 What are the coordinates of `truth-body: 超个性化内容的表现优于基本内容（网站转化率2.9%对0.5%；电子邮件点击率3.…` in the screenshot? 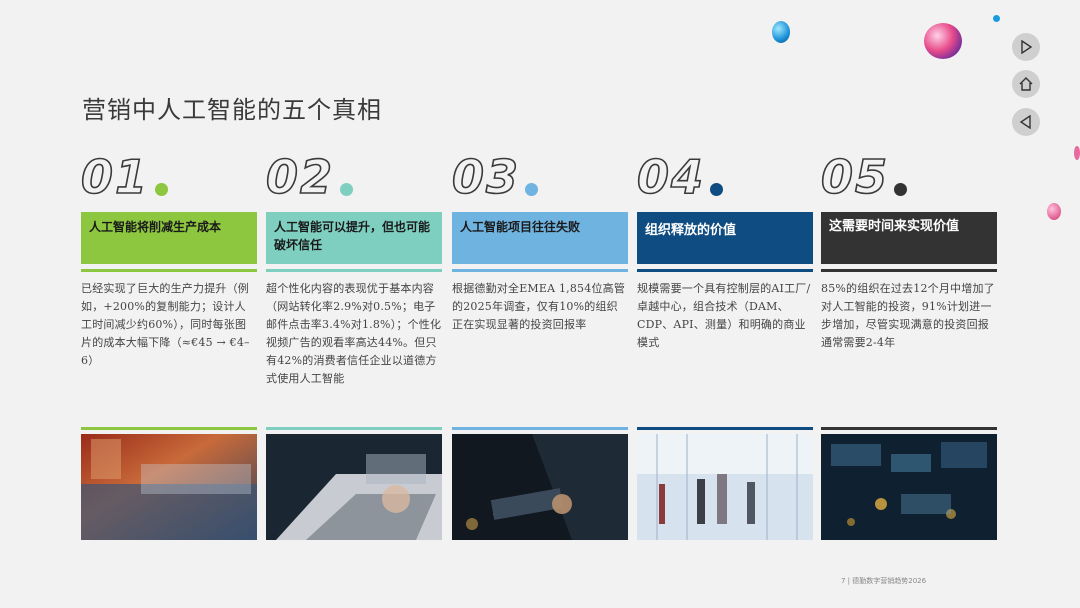 It's located at (354, 333).